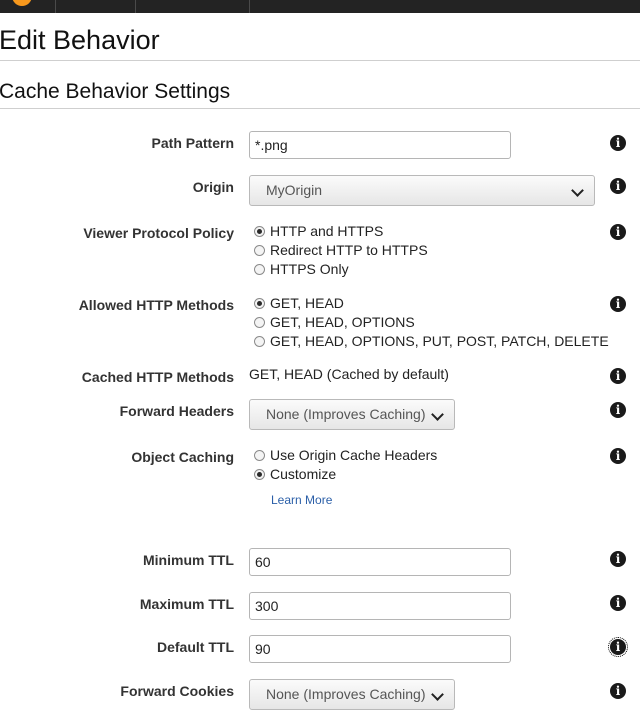 The height and width of the screenshot is (710, 640). Describe the element at coordinates (349, 374) in the screenshot. I see `cached-http-methods-value: GET, HEAD (Cached by default)` at that location.